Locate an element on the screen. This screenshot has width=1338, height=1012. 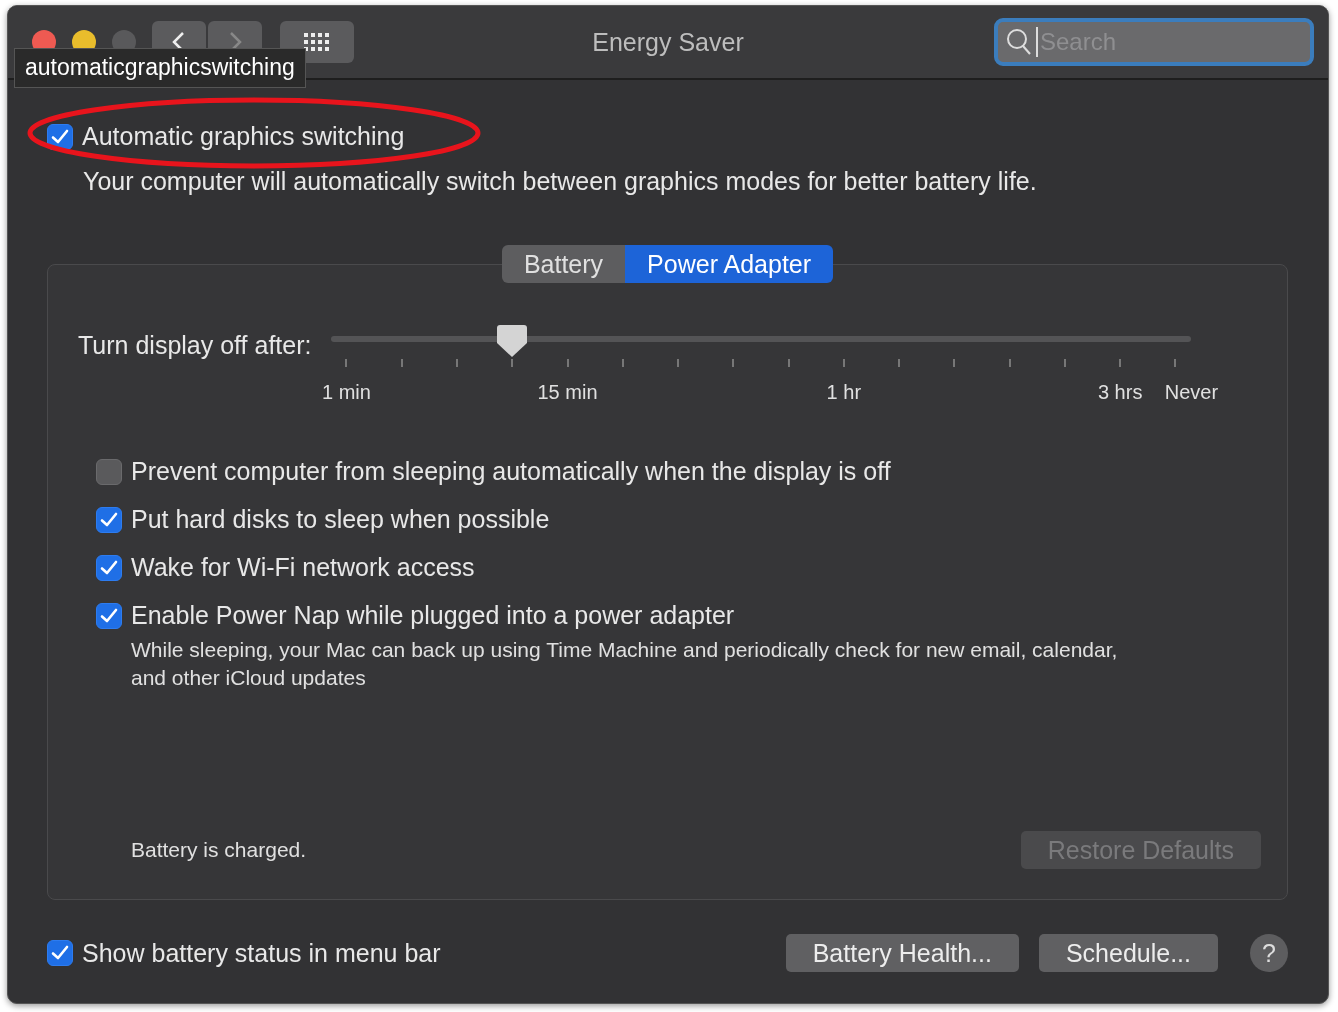
checkbox-label: Put hard disks to sleep when possible is located at coordinates (340, 519).